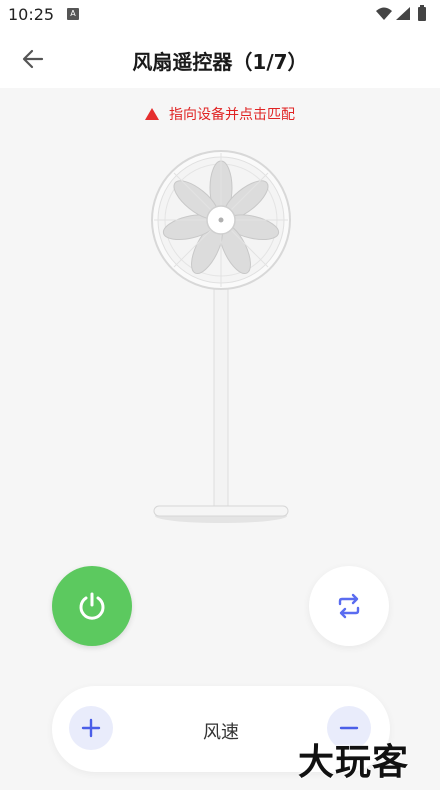  I want to click on power-button, so click(92, 606).